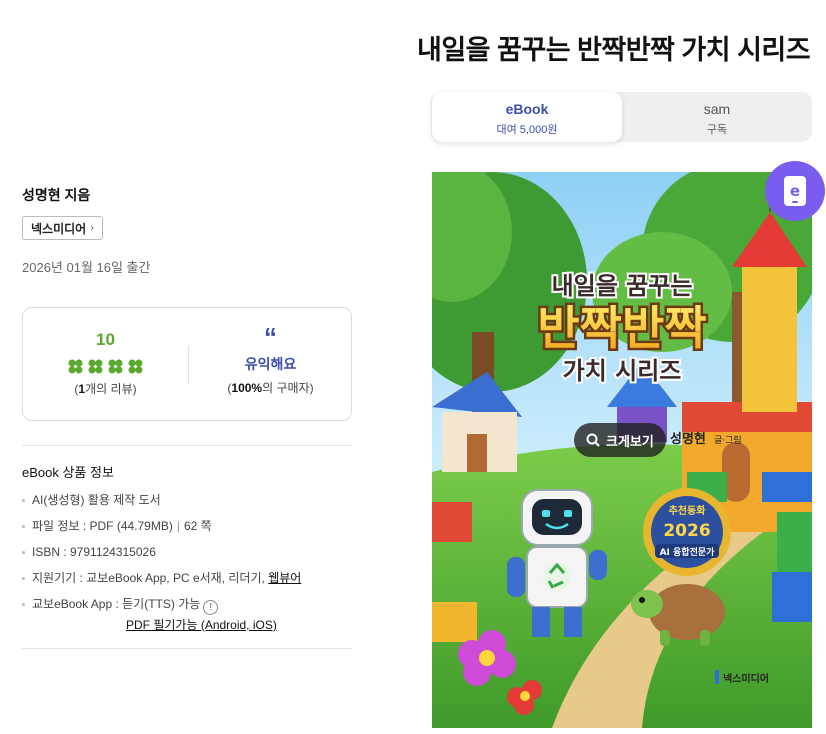  I want to click on author-name: 성명현 지음, so click(56, 195).